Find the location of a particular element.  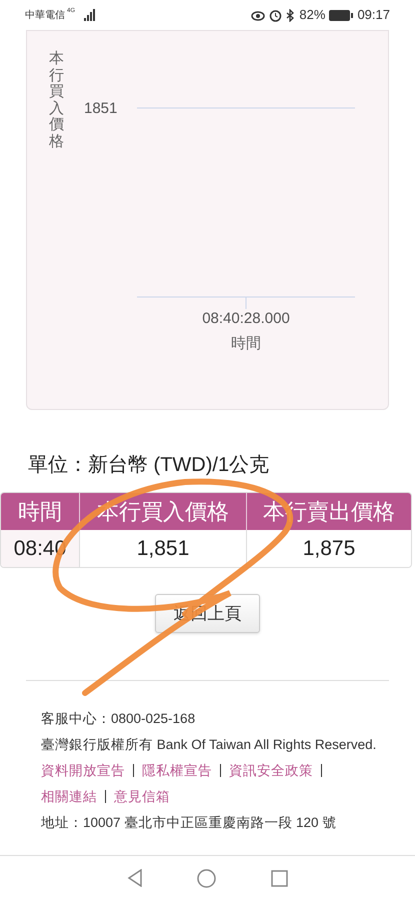

battery-icon is located at coordinates (341, 15).